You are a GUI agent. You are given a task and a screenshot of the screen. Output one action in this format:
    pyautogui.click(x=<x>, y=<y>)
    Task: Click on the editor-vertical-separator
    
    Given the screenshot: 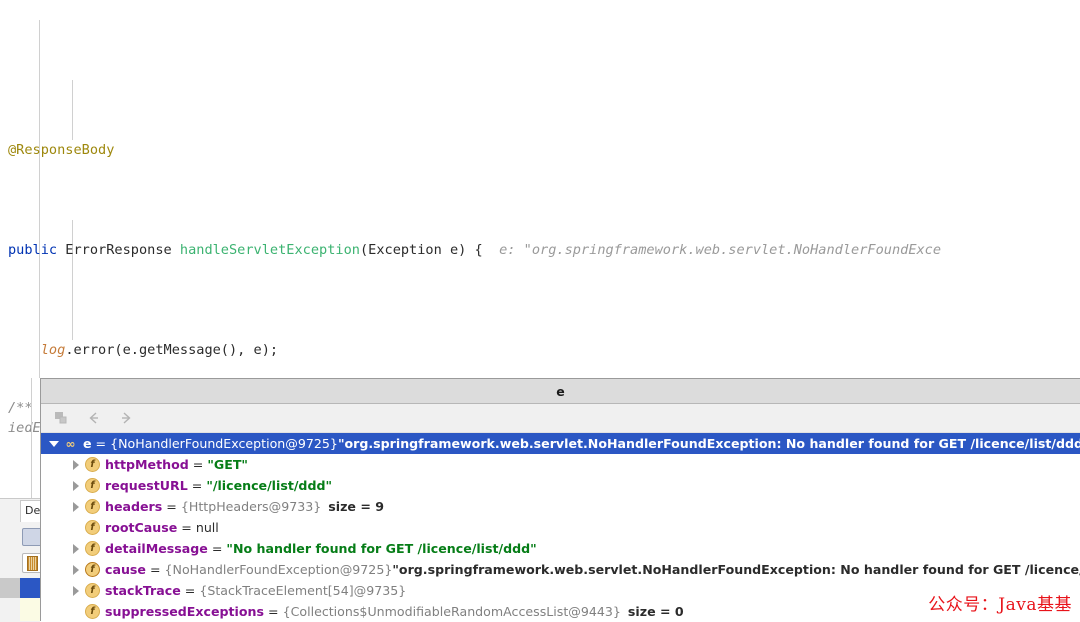 What is the action you would take?
    pyautogui.click(x=31, y=438)
    